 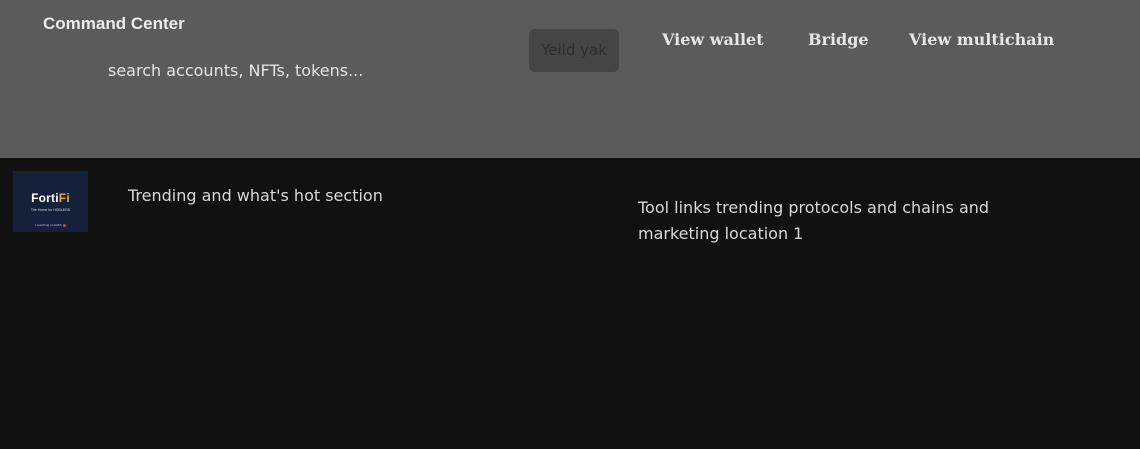 What do you see at coordinates (50, 210) in the screenshot?
I see `logo-tagline: The Home for HODLERS` at bounding box center [50, 210].